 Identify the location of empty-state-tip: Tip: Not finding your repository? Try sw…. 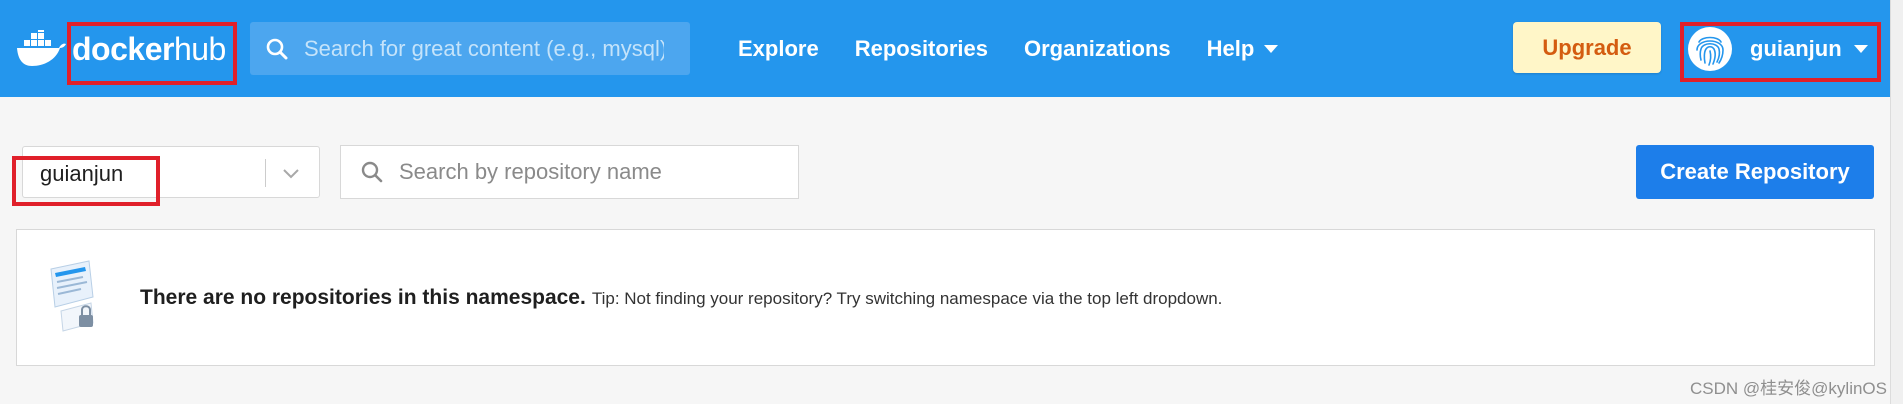
(907, 298).